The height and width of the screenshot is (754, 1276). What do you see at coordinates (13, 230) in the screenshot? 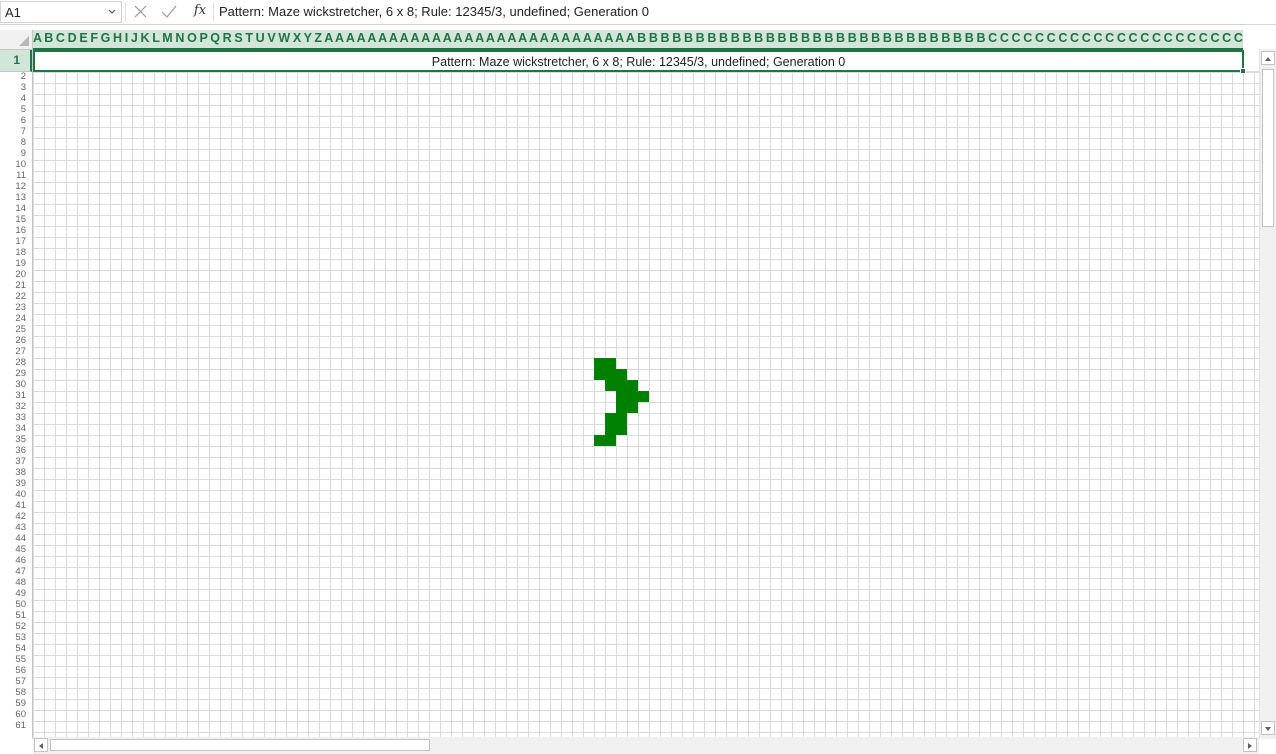
I see `row-number: 16` at bounding box center [13, 230].